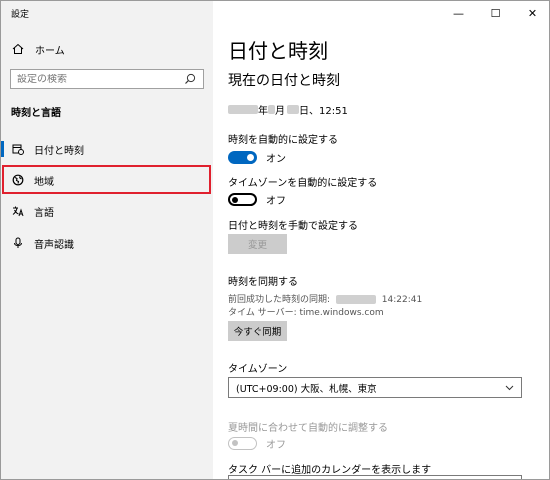 The width and height of the screenshot is (550, 480). I want to click on timezone-label: タイムゾーン, so click(258, 369).